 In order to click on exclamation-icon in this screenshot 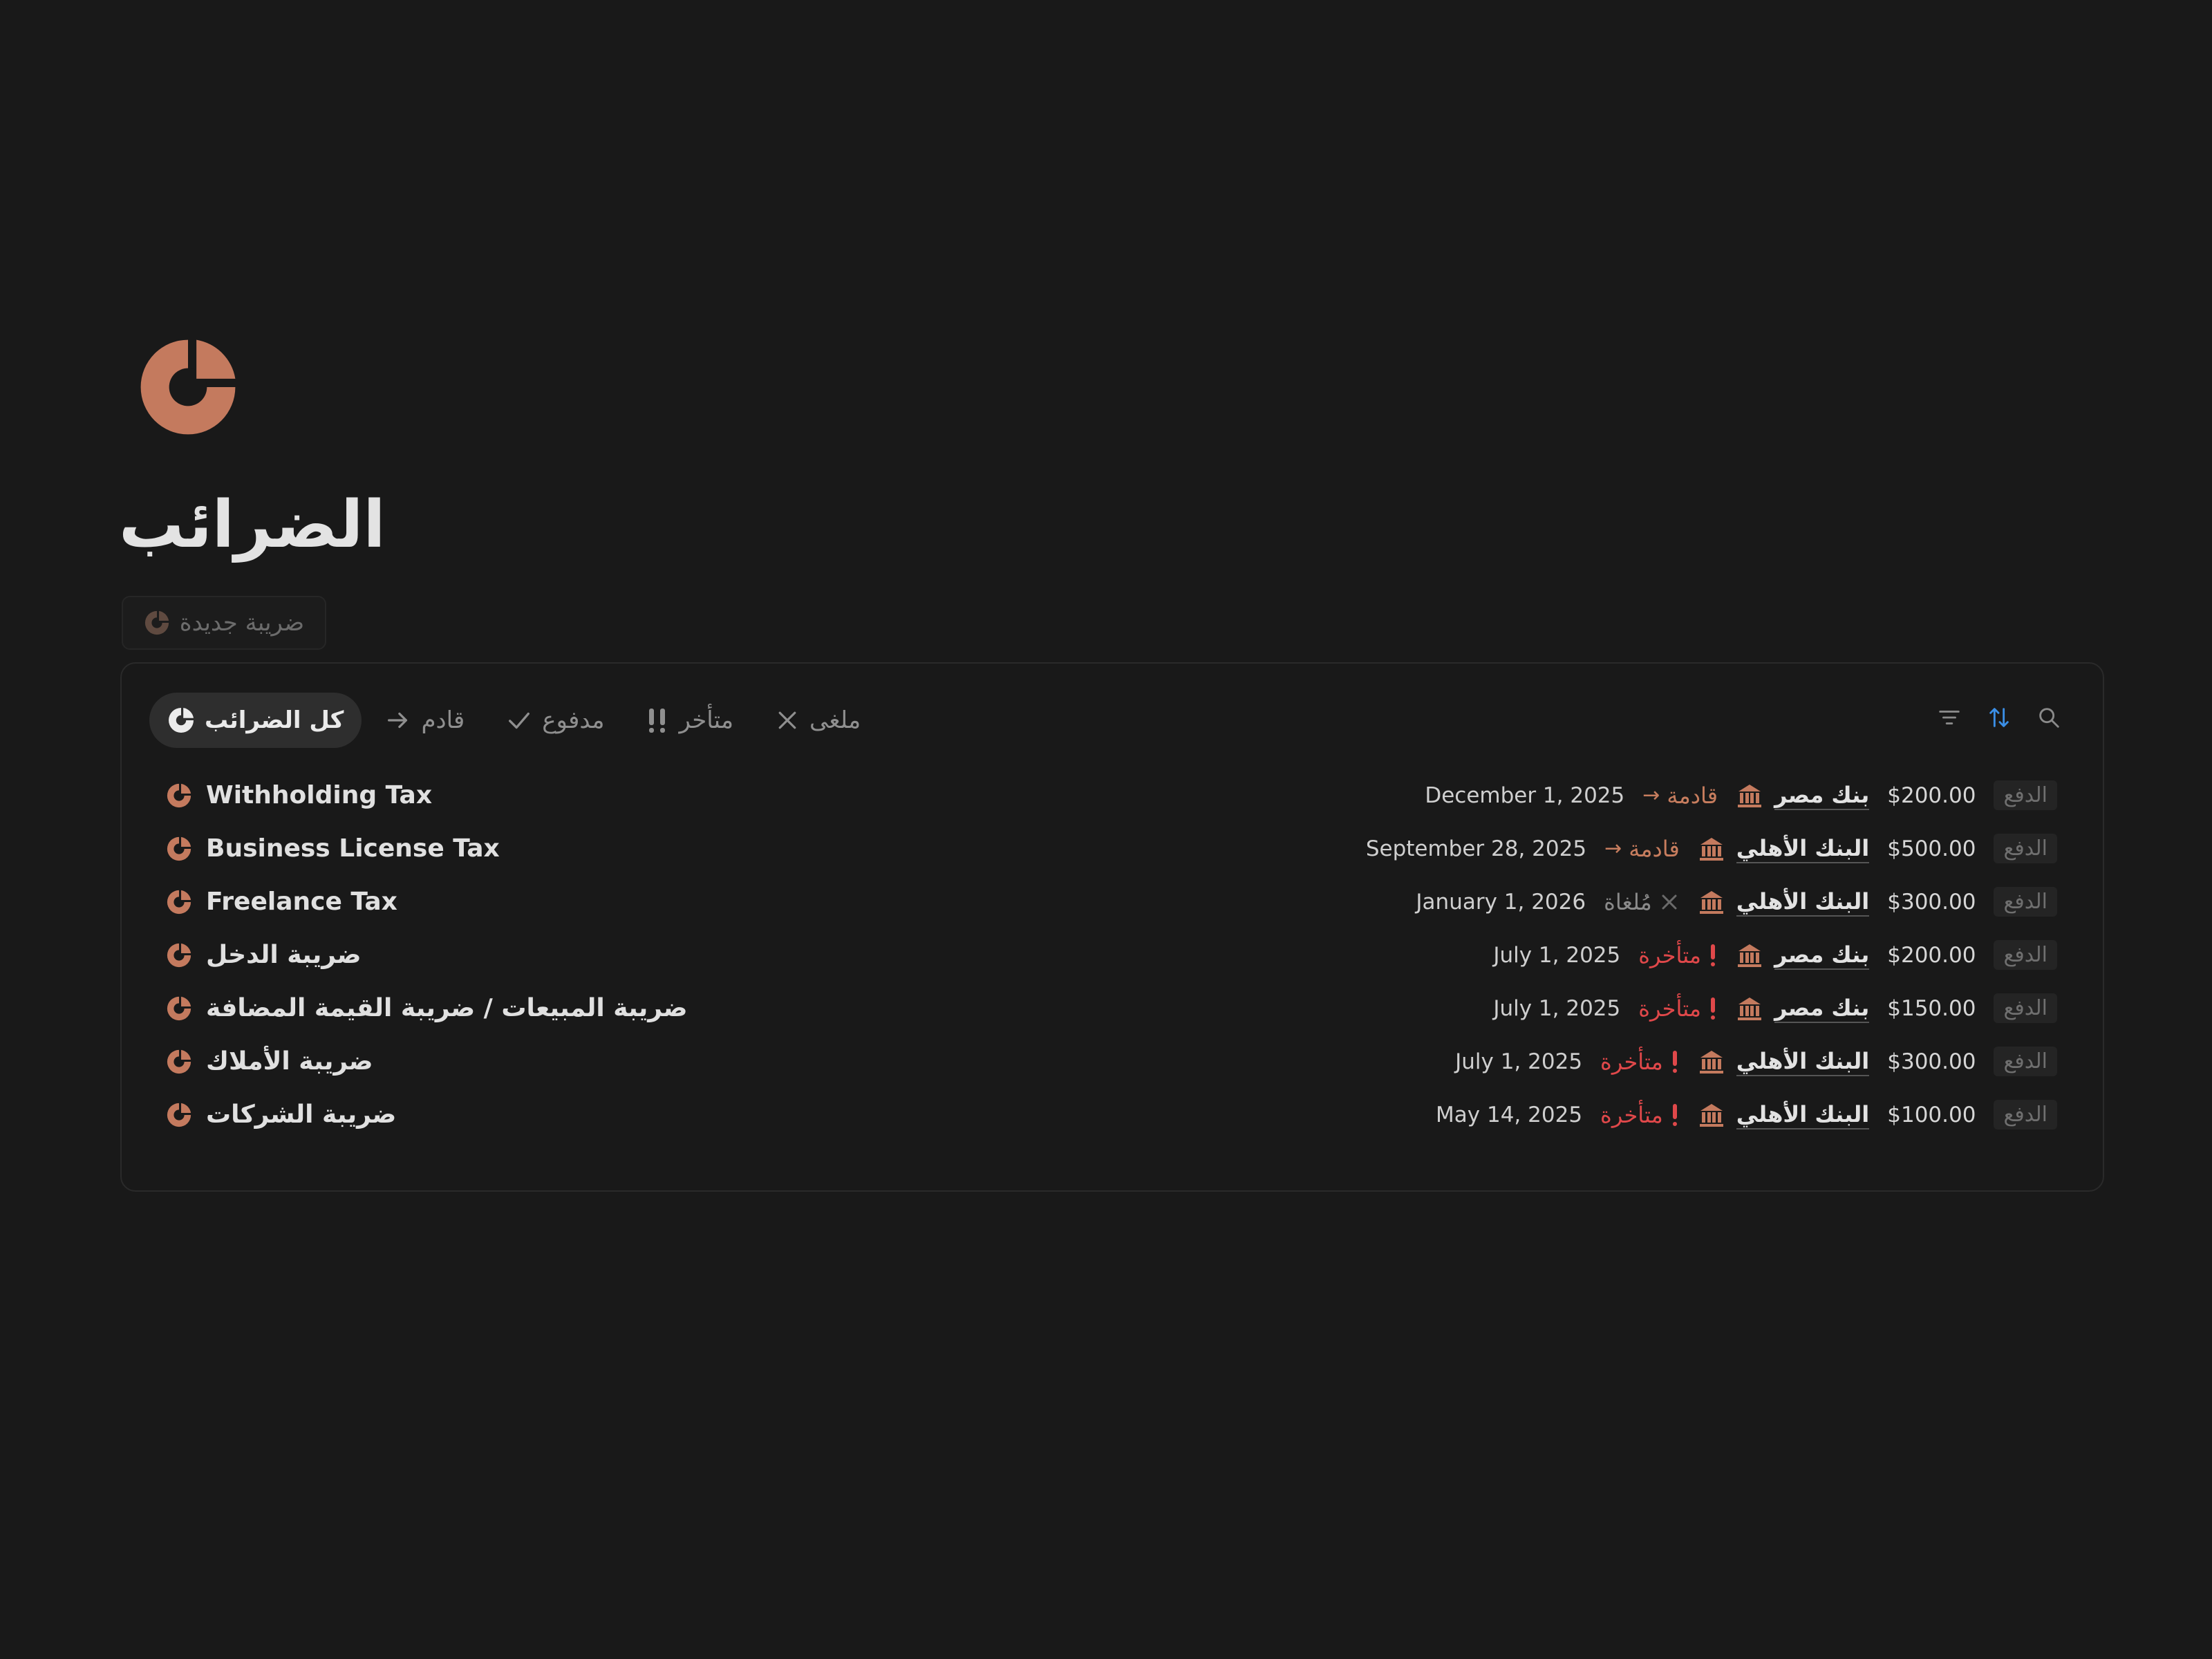, I will do `click(1675, 1114)`.